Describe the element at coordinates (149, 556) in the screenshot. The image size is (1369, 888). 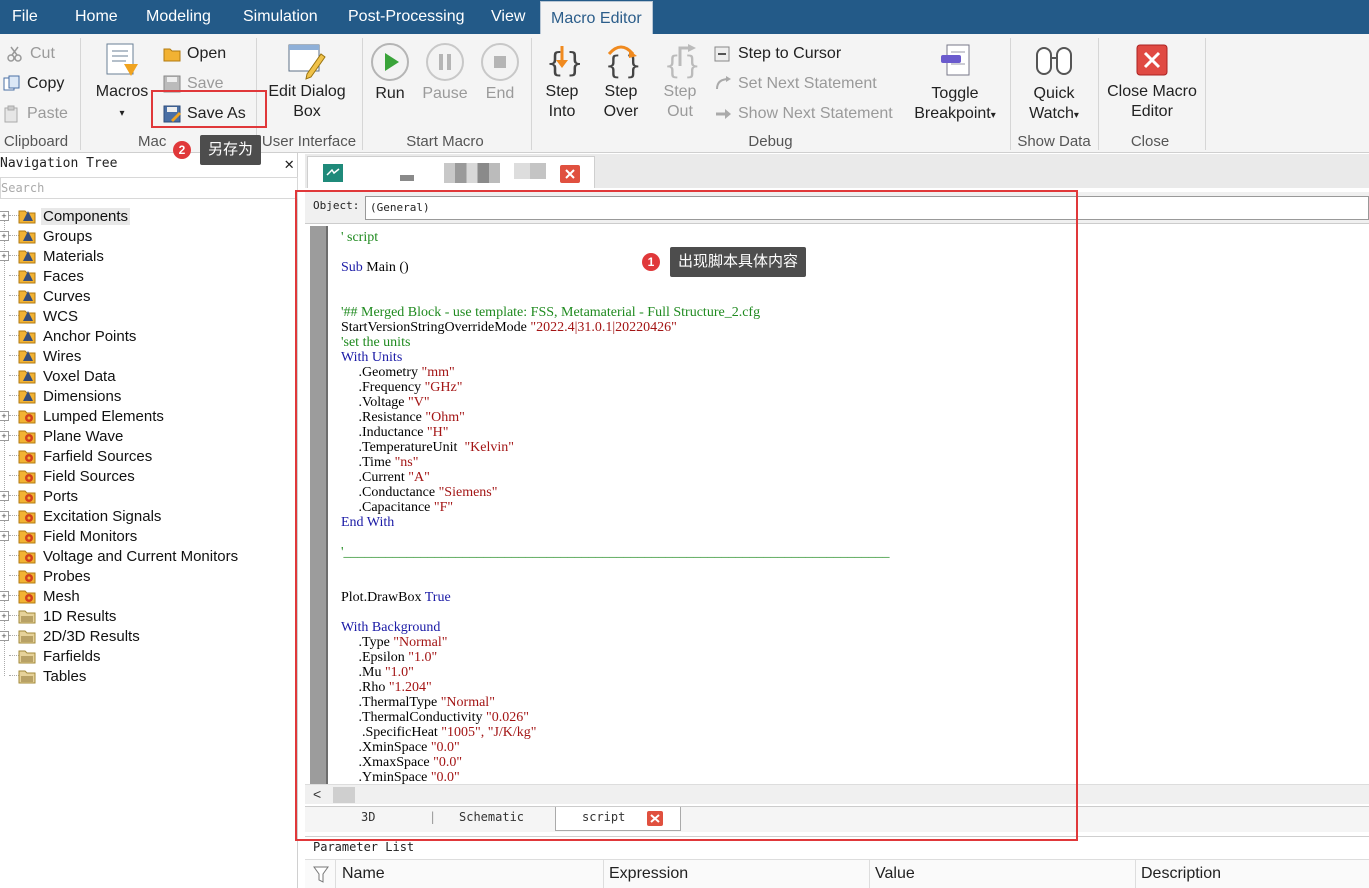
I see `tree-item: Voltage and Current Monitors` at that location.